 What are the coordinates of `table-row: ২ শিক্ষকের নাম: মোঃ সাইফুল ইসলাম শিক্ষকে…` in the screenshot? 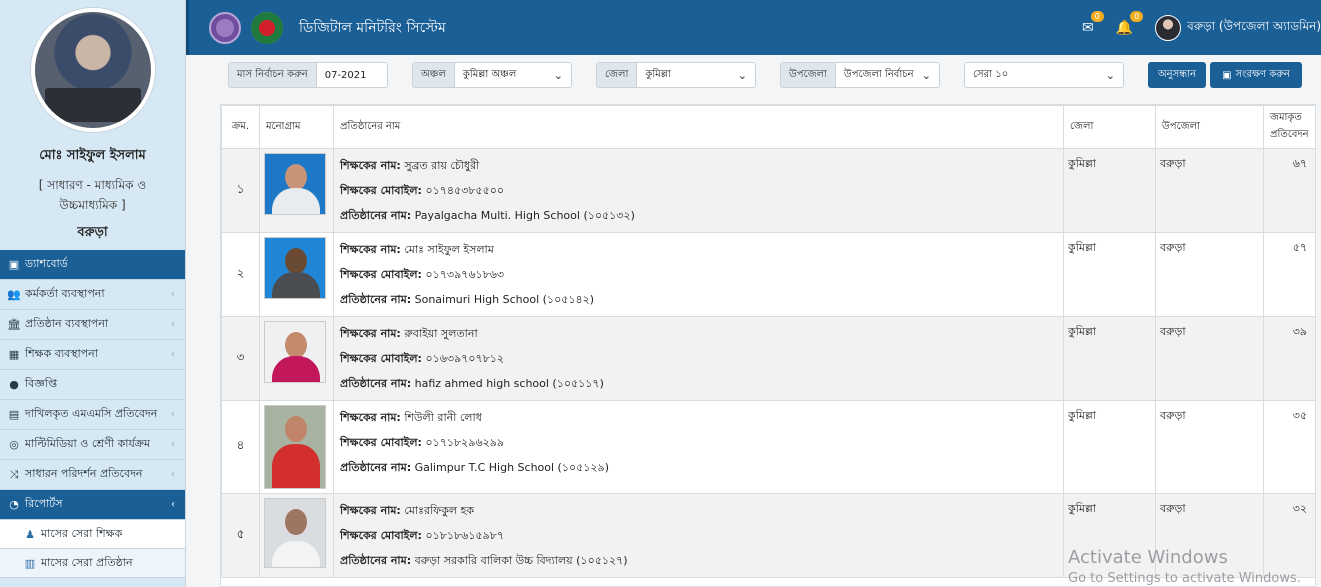 It's located at (768, 274).